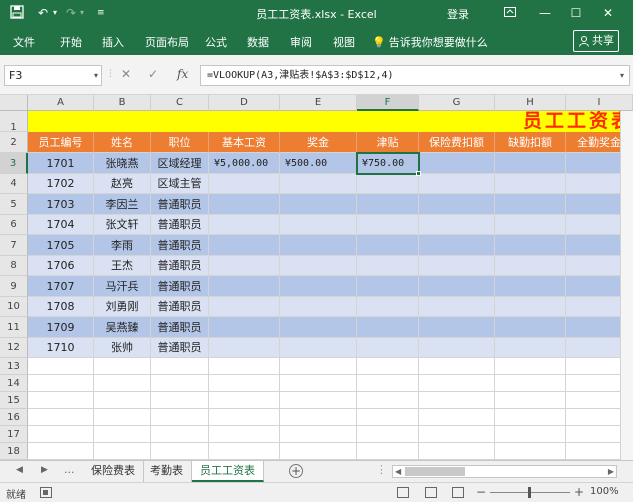 The width and height of the screenshot is (633, 502). I want to click on cell-h15, so click(530, 400).